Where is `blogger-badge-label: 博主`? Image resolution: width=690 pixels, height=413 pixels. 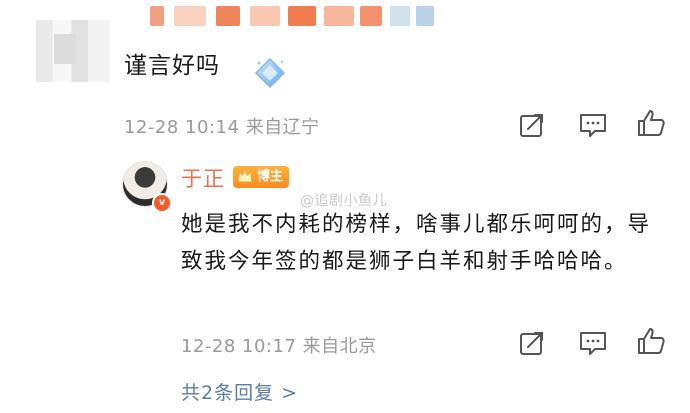 blogger-badge-label: 博主 is located at coordinates (270, 176).